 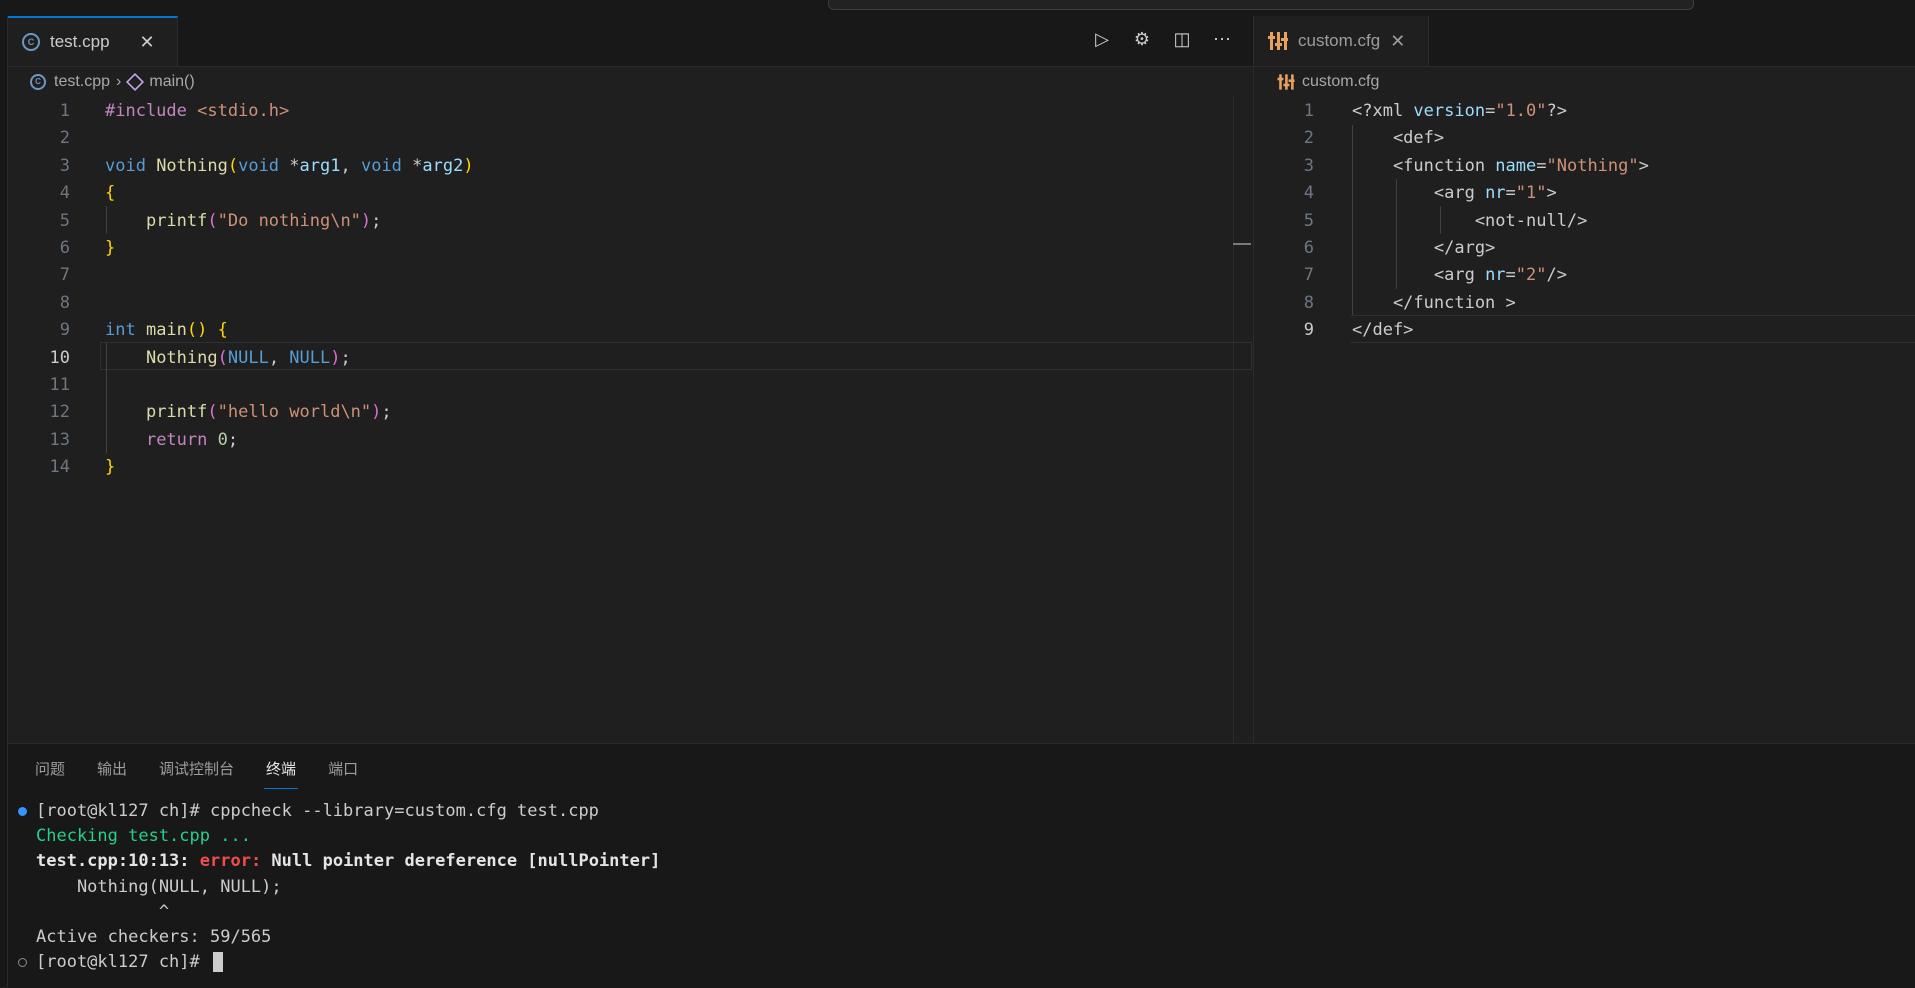 I want to click on code-token: ), so click(x=335, y=357).